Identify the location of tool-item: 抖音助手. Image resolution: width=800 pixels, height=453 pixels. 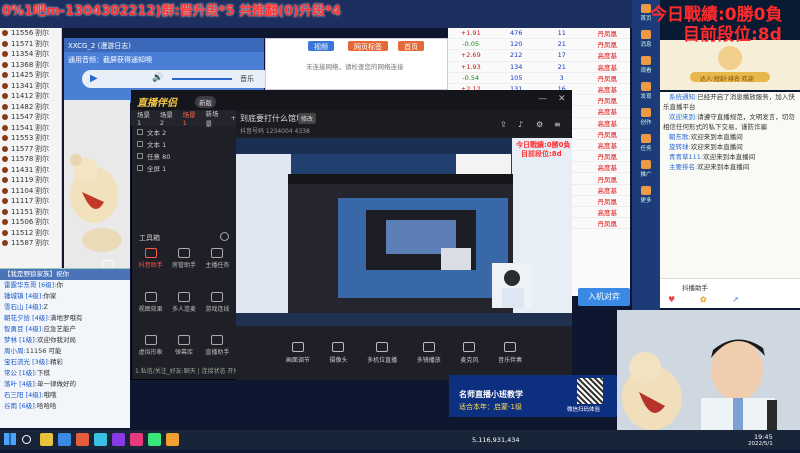
(150, 267).